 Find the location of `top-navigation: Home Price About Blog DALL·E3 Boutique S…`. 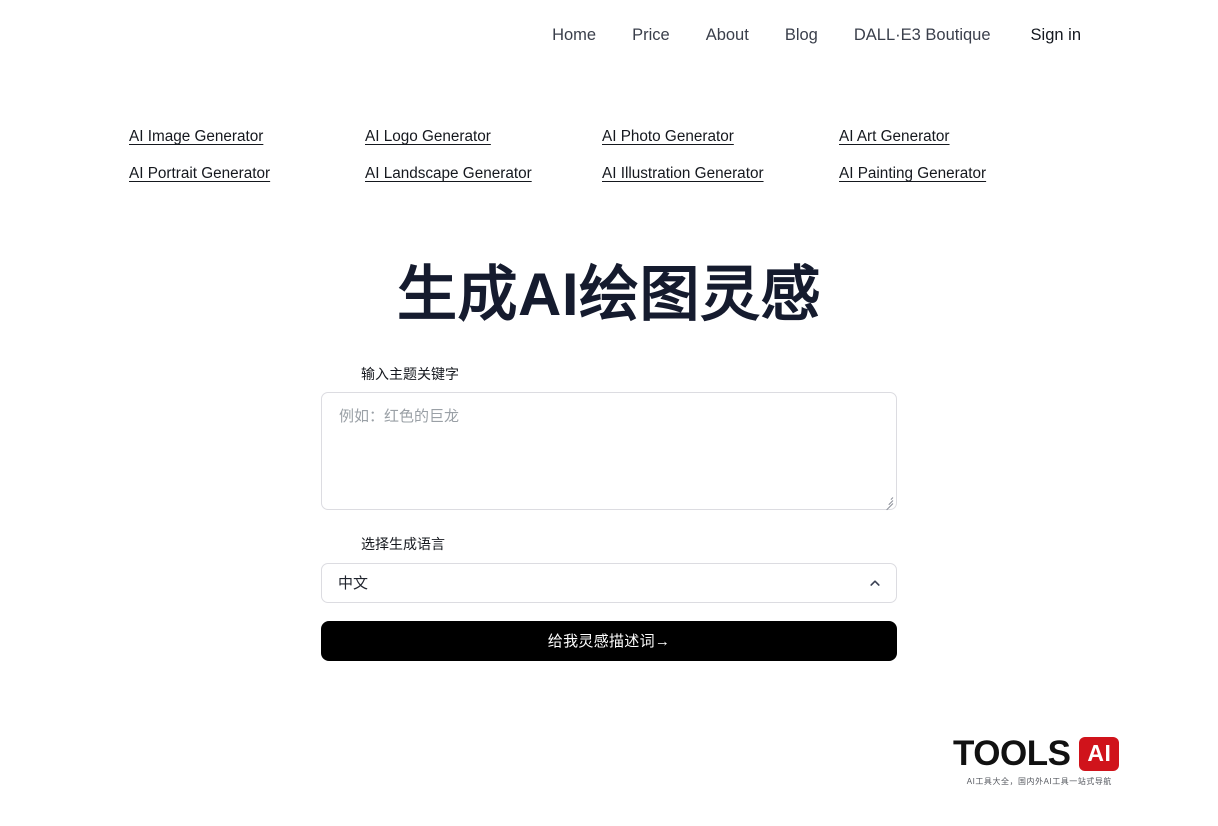

top-navigation: Home Price About Blog DALL·E3 Boutique S… is located at coordinates (609, 35).